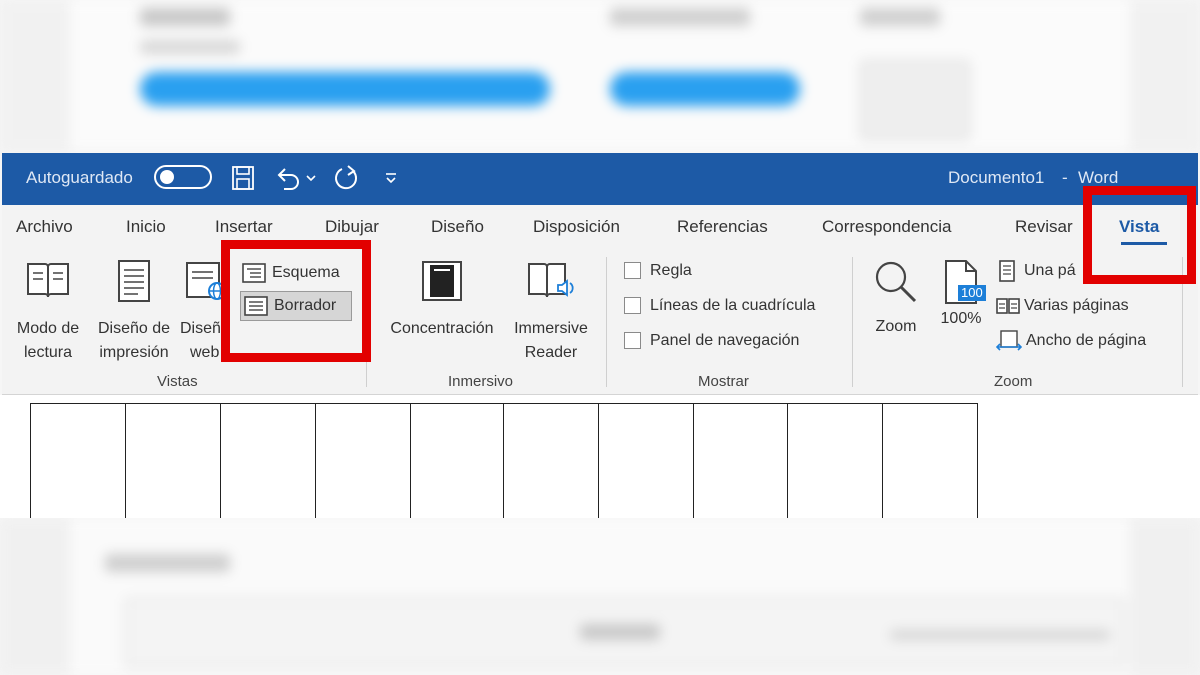 This screenshot has height=675, width=1200. Describe the element at coordinates (1044, 227) in the screenshot. I see `tab-revisar: Revisar` at that location.